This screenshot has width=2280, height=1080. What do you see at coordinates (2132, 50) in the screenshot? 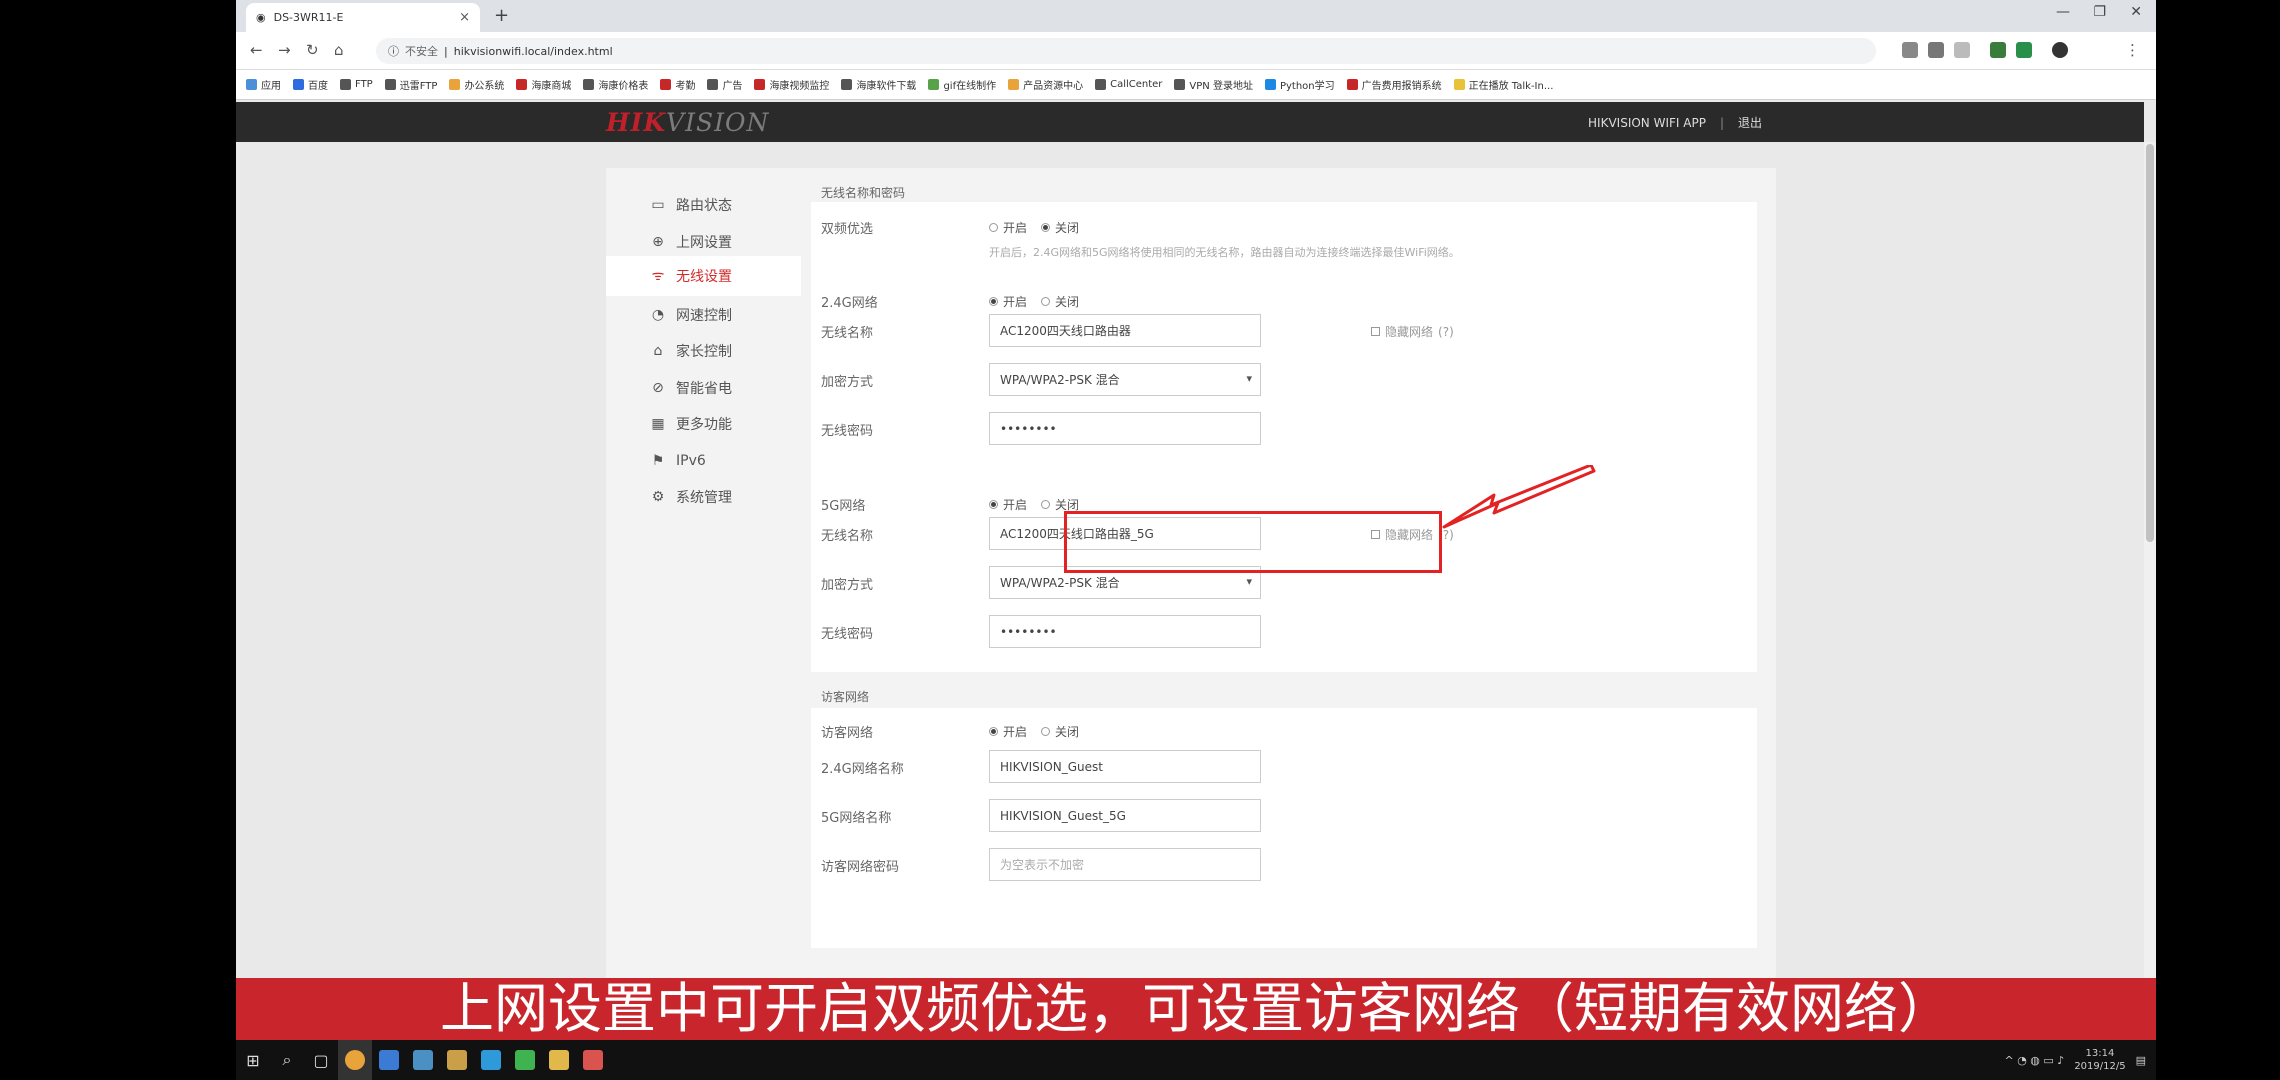
I see `menu-icon: ⋮` at bounding box center [2132, 50].